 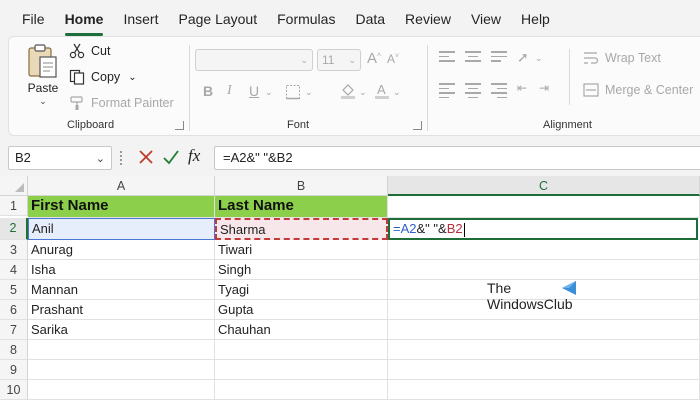 What do you see at coordinates (301, 390) in the screenshot?
I see `cell-b10` at bounding box center [301, 390].